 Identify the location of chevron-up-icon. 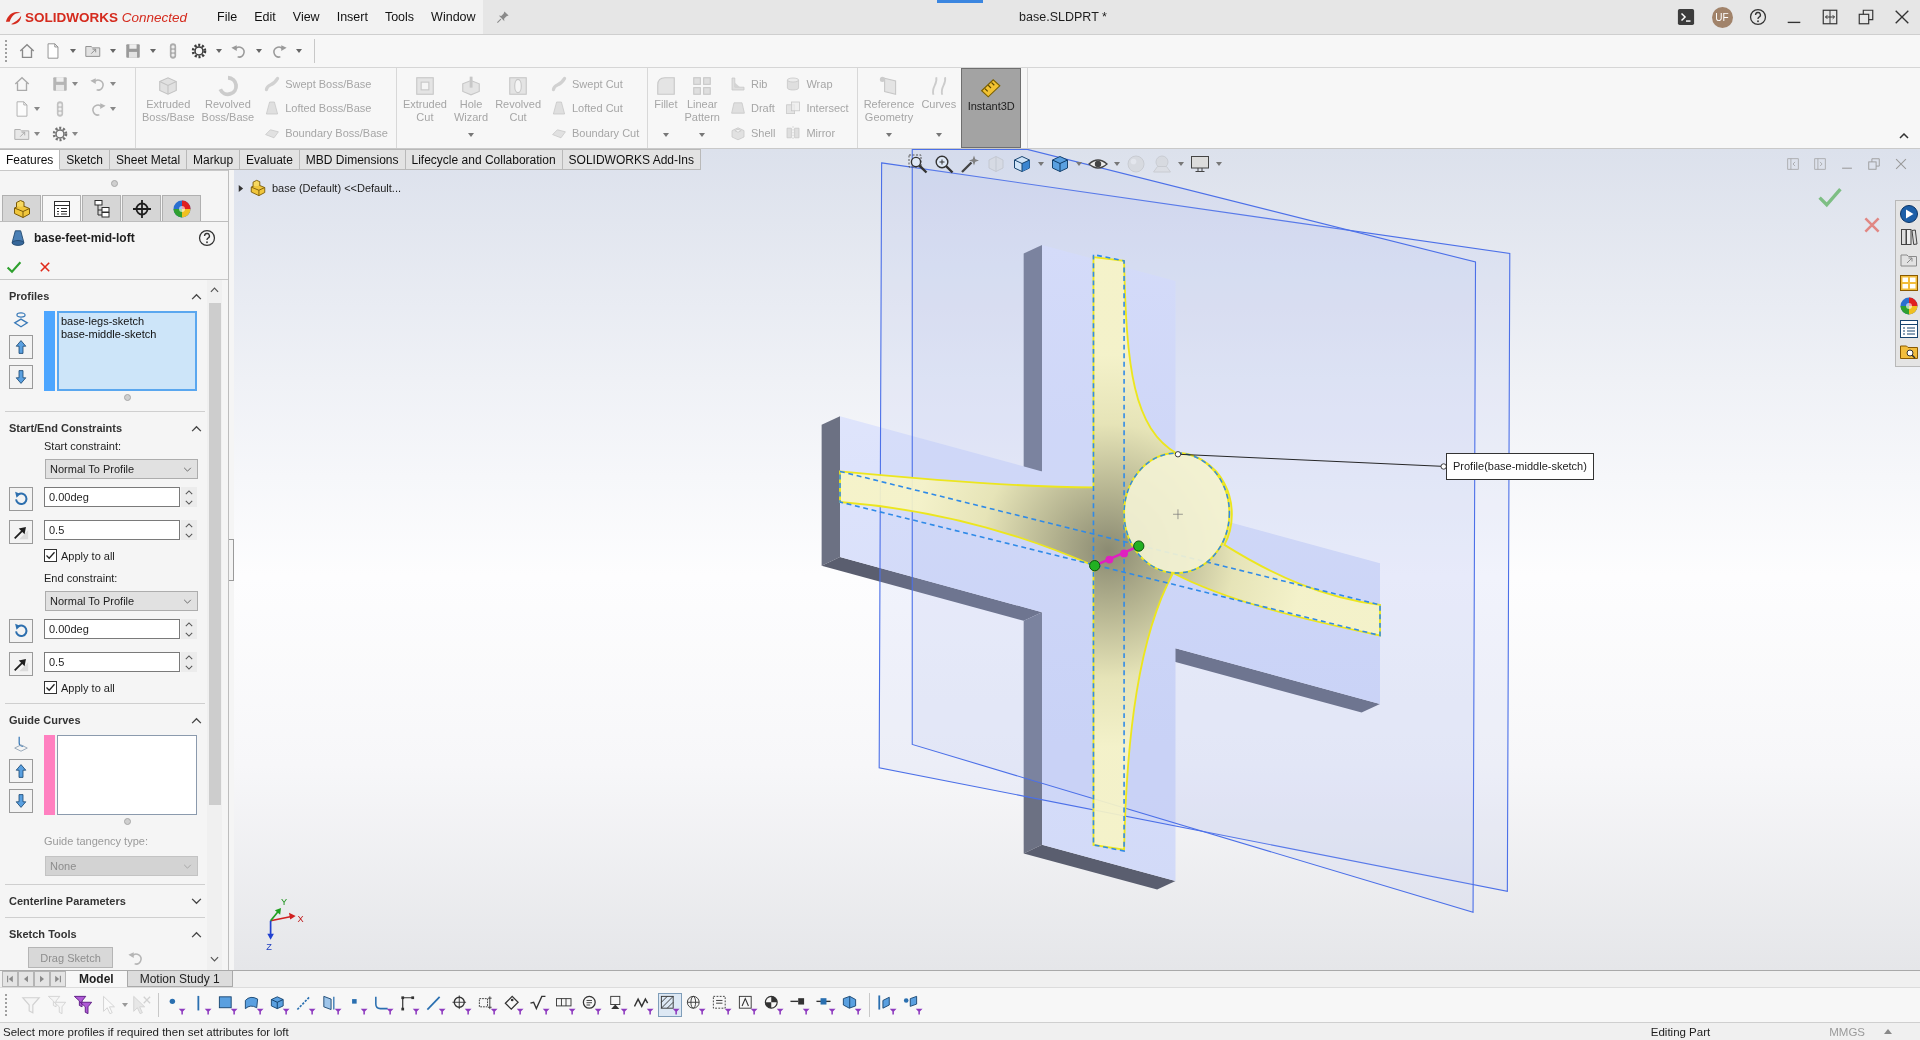
(1904, 136).